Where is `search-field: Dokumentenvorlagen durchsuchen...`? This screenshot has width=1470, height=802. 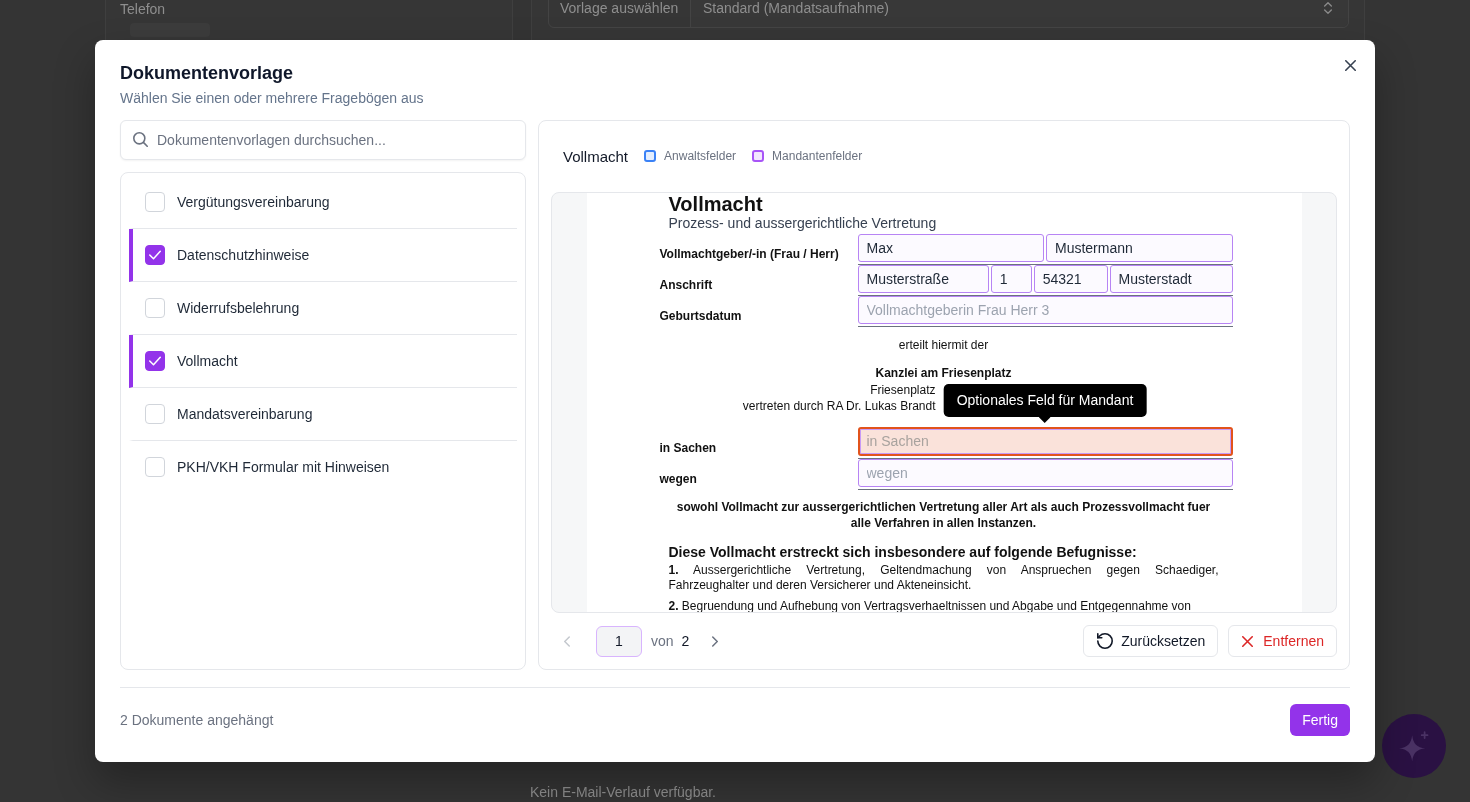 search-field: Dokumentenvorlagen durchsuchen... is located at coordinates (323, 140).